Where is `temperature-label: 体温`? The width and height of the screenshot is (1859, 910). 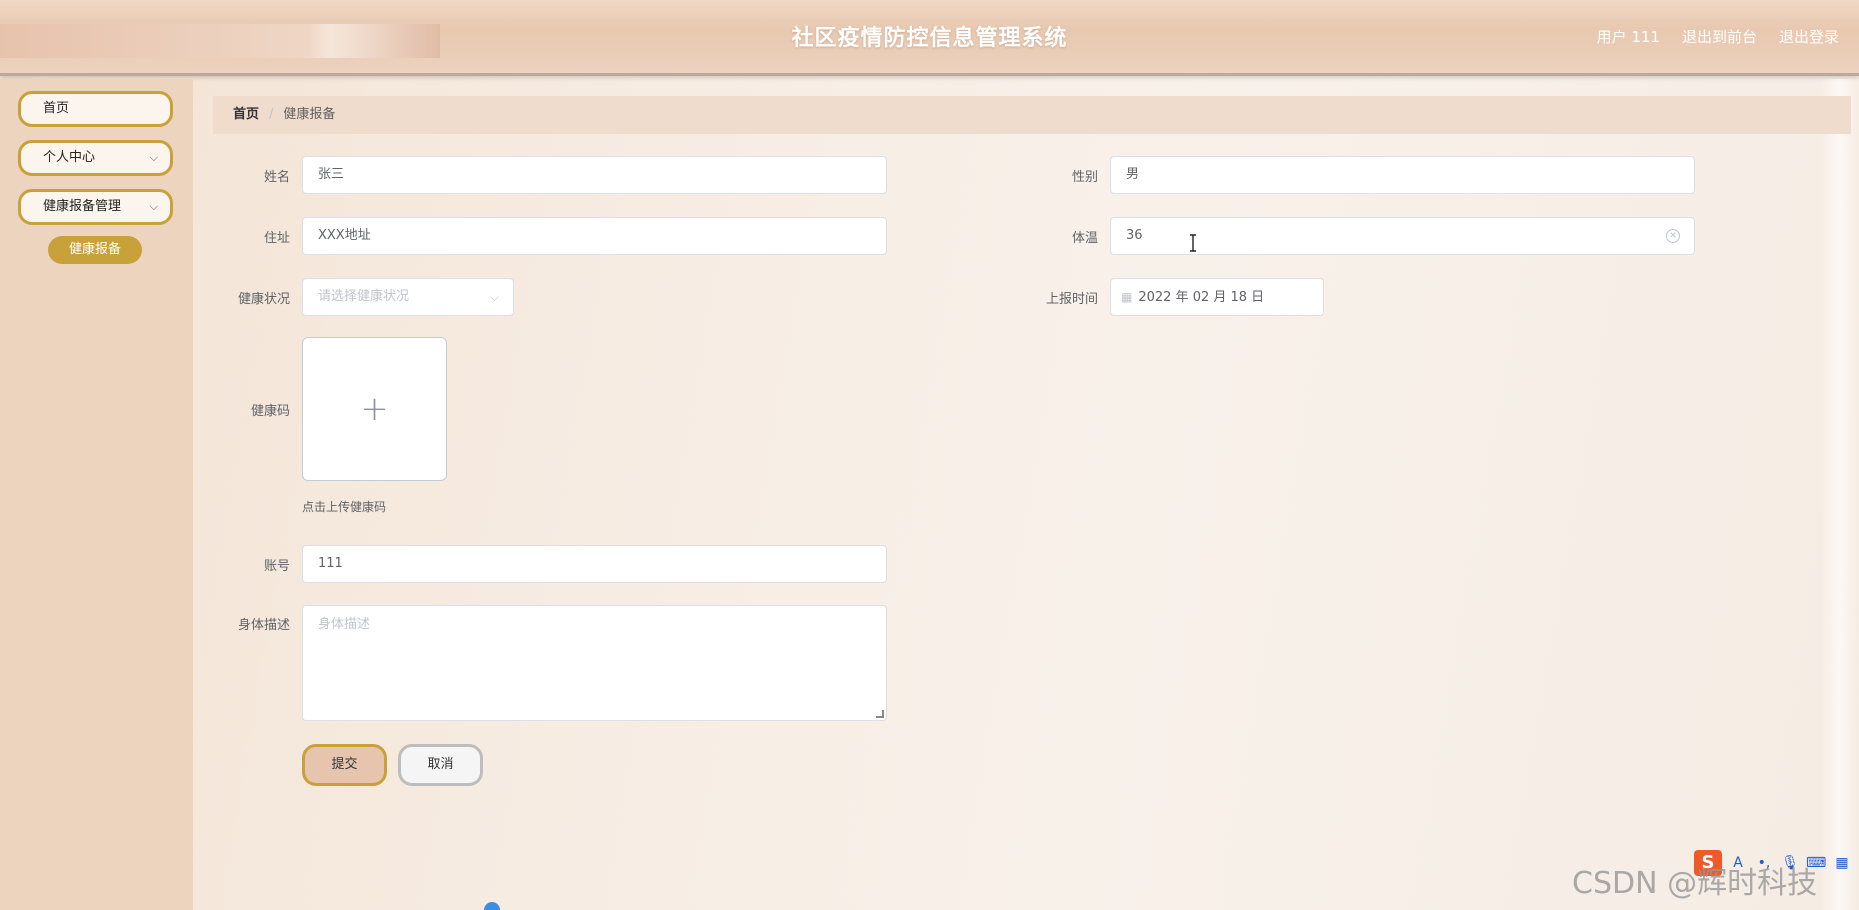 temperature-label: 体温 is located at coordinates (1084, 238).